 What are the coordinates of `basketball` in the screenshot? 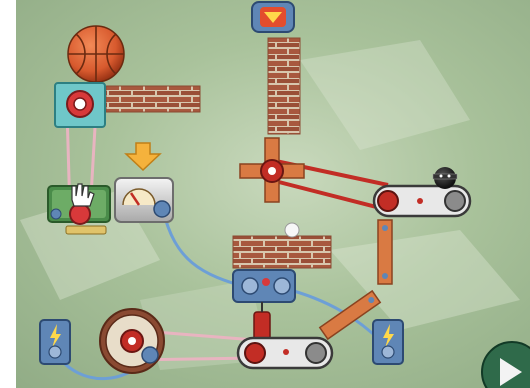 It's located at (96, 54).